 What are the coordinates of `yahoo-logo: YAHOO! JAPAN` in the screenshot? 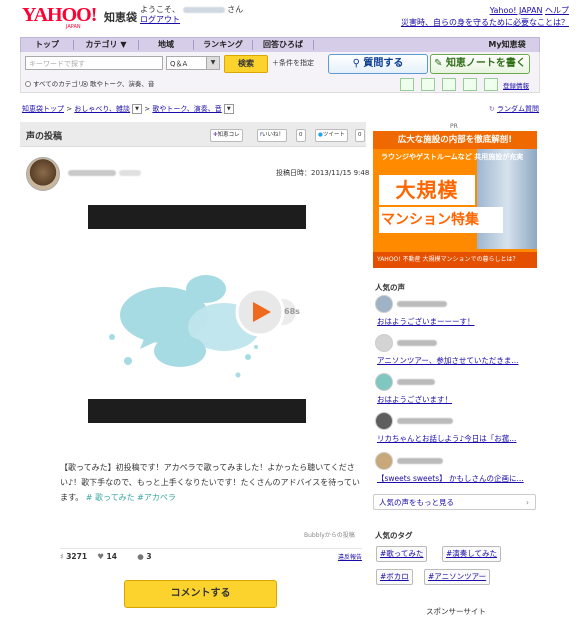 It's located at (62, 17).